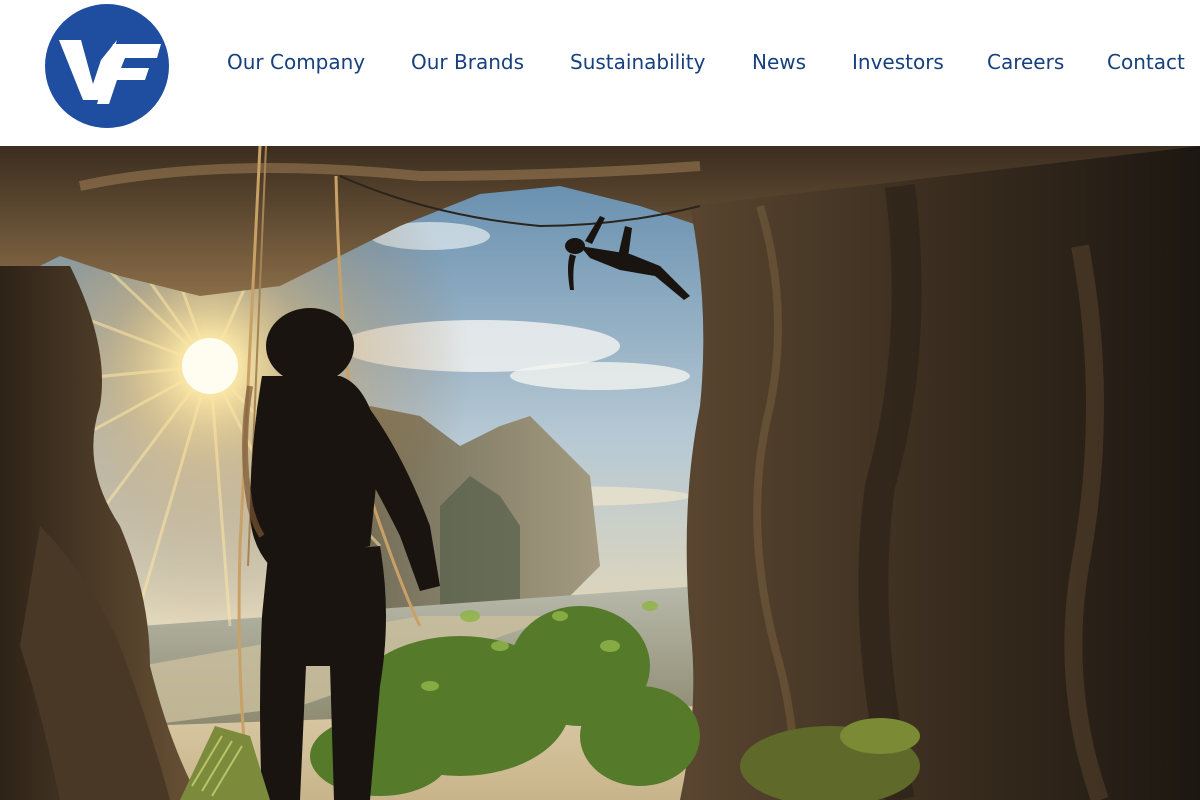 This screenshot has height=800, width=1200. I want to click on nav-sustainability: Sustainability, so click(637, 62).